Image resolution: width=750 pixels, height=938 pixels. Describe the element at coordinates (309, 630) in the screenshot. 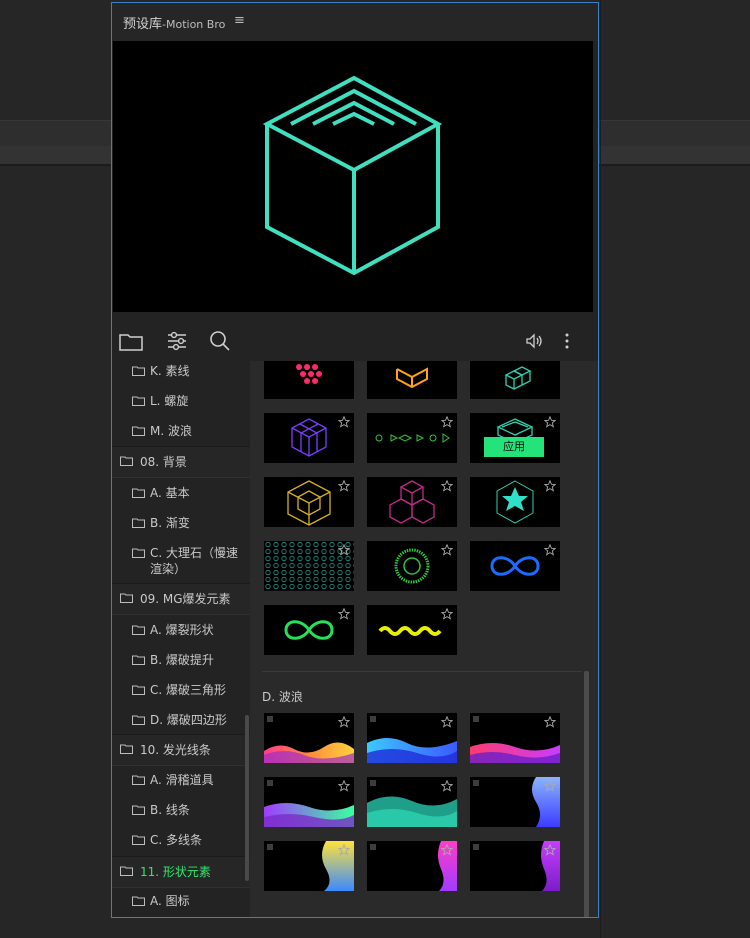

I see `preset-thumb-green-infinity` at that location.